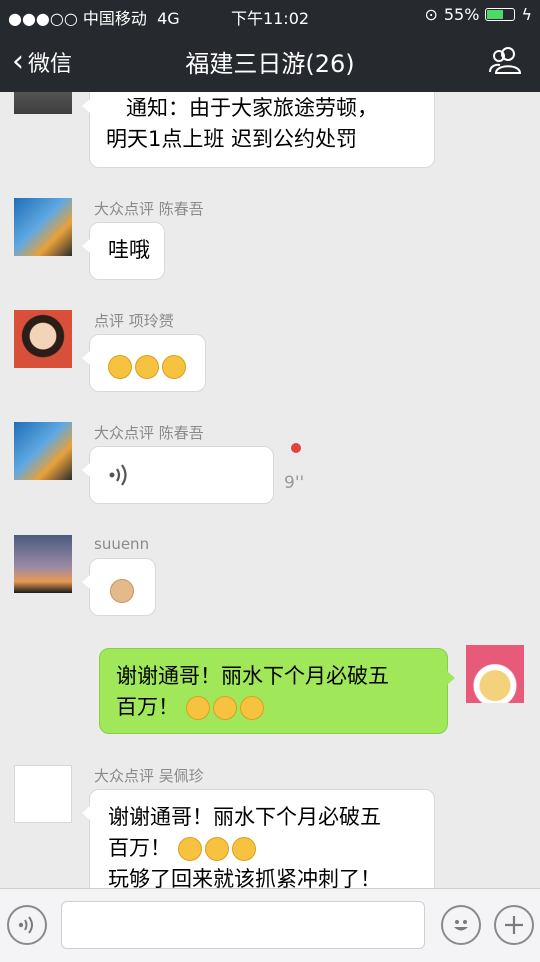 Image resolution: width=540 pixels, height=962 pixels. I want to click on smiley-icon, so click(461, 925).